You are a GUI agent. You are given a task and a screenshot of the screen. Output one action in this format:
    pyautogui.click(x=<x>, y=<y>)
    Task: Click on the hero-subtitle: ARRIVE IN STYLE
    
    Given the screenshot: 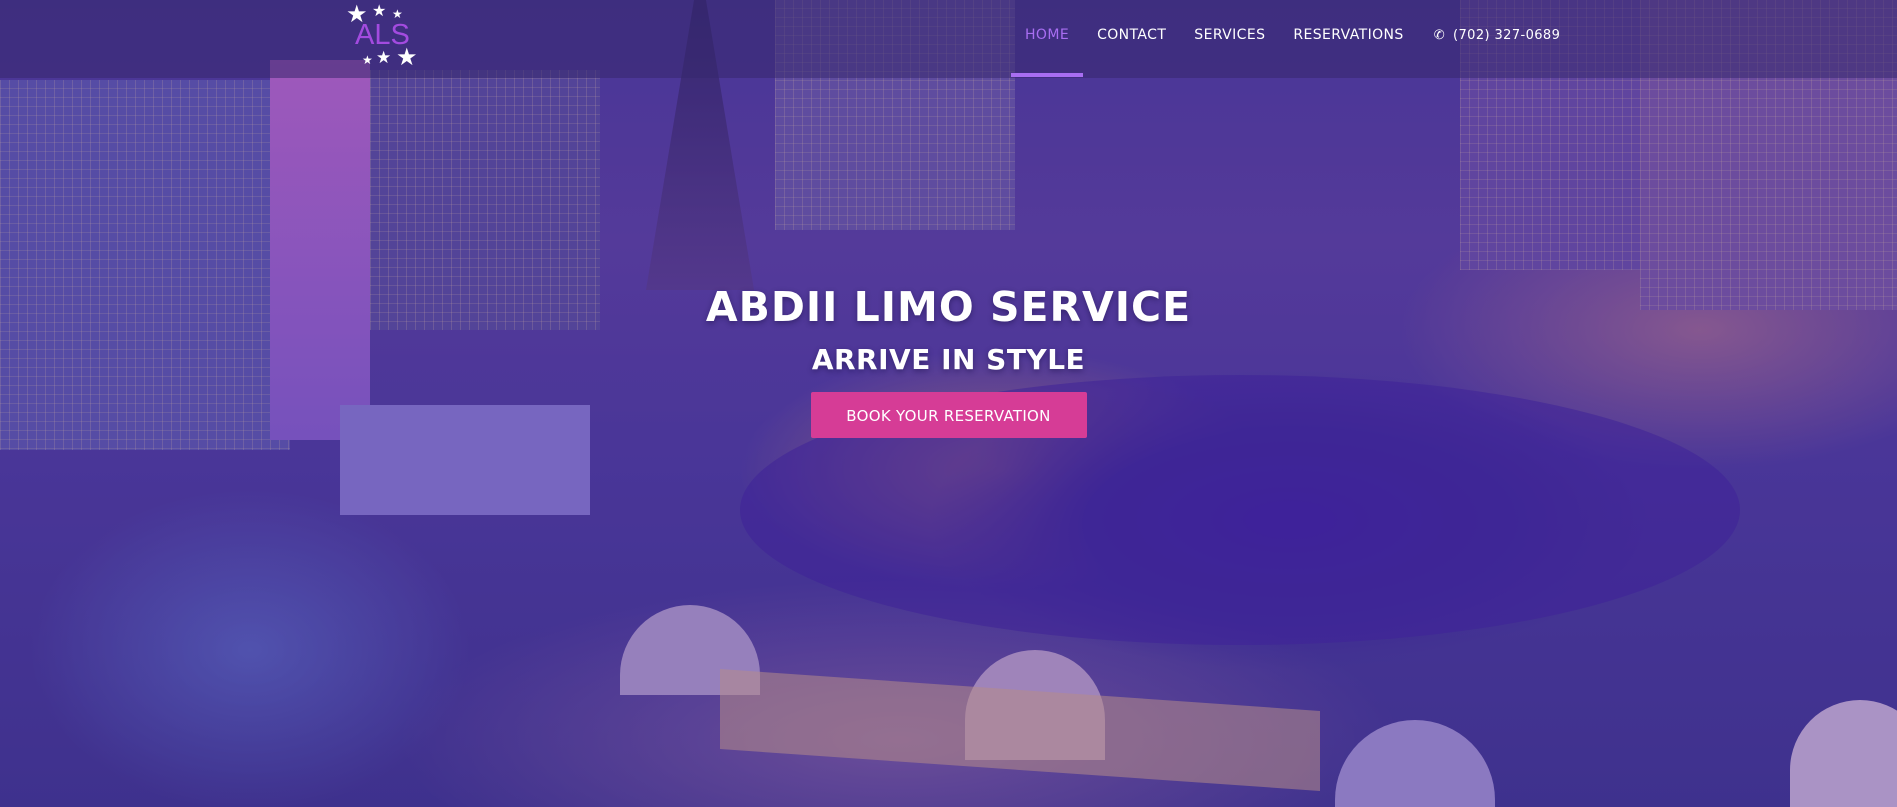 What is the action you would take?
    pyautogui.click(x=948, y=359)
    